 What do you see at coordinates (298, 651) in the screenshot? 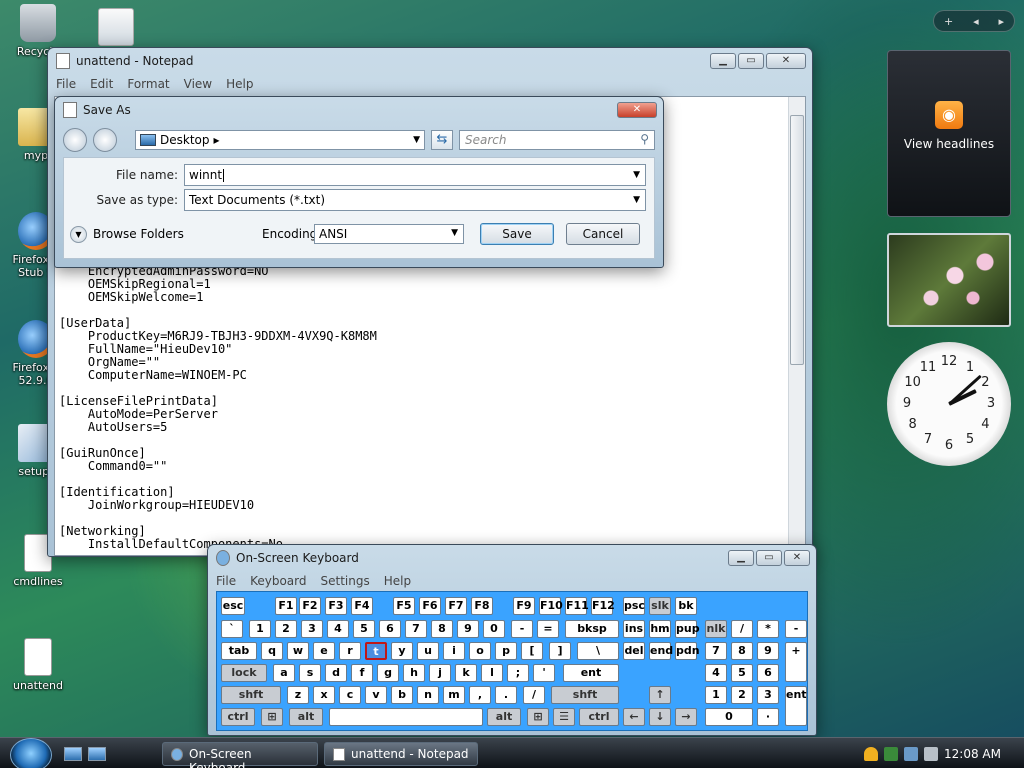
I see `key-w: w` at bounding box center [298, 651].